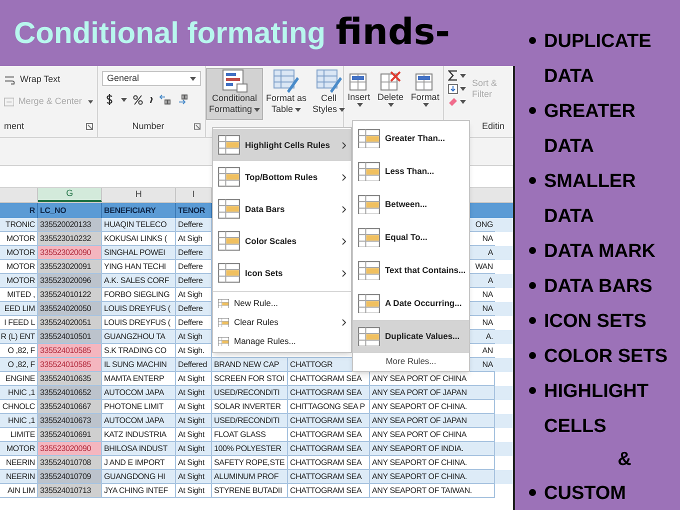 This screenshot has height=510, width=680. What do you see at coordinates (70, 491) in the screenshot?
I see `table-cell: 335524010713` at bounding box center [70, 491].